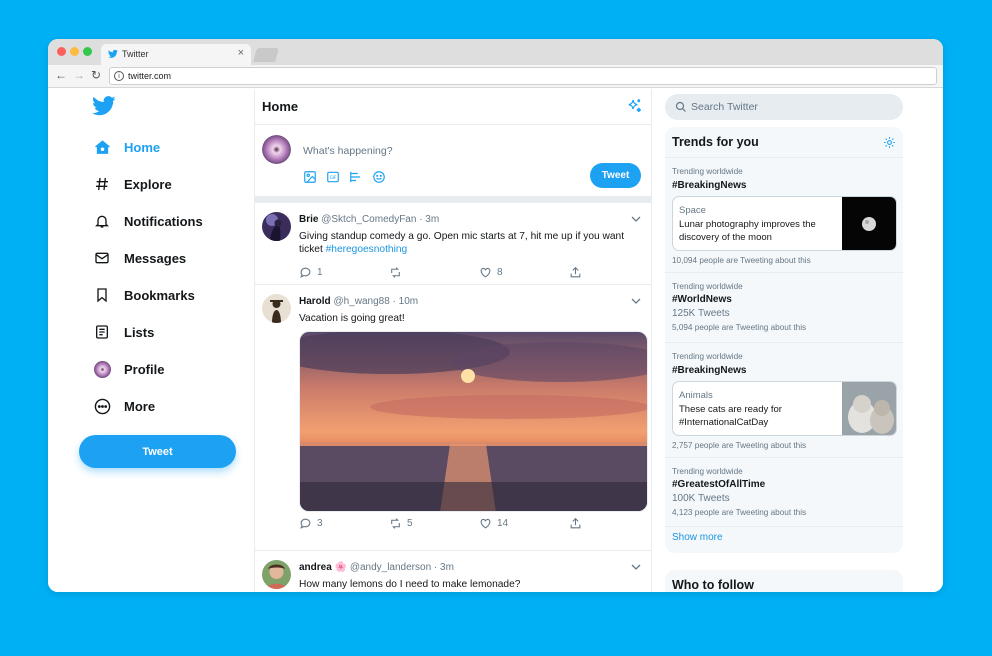 Image resolution: width=992 pixels, height=656 pixels. Describe the element at coordinates (140, 406) in the screenshot. I see `sidebar-item-label: More` at that location.